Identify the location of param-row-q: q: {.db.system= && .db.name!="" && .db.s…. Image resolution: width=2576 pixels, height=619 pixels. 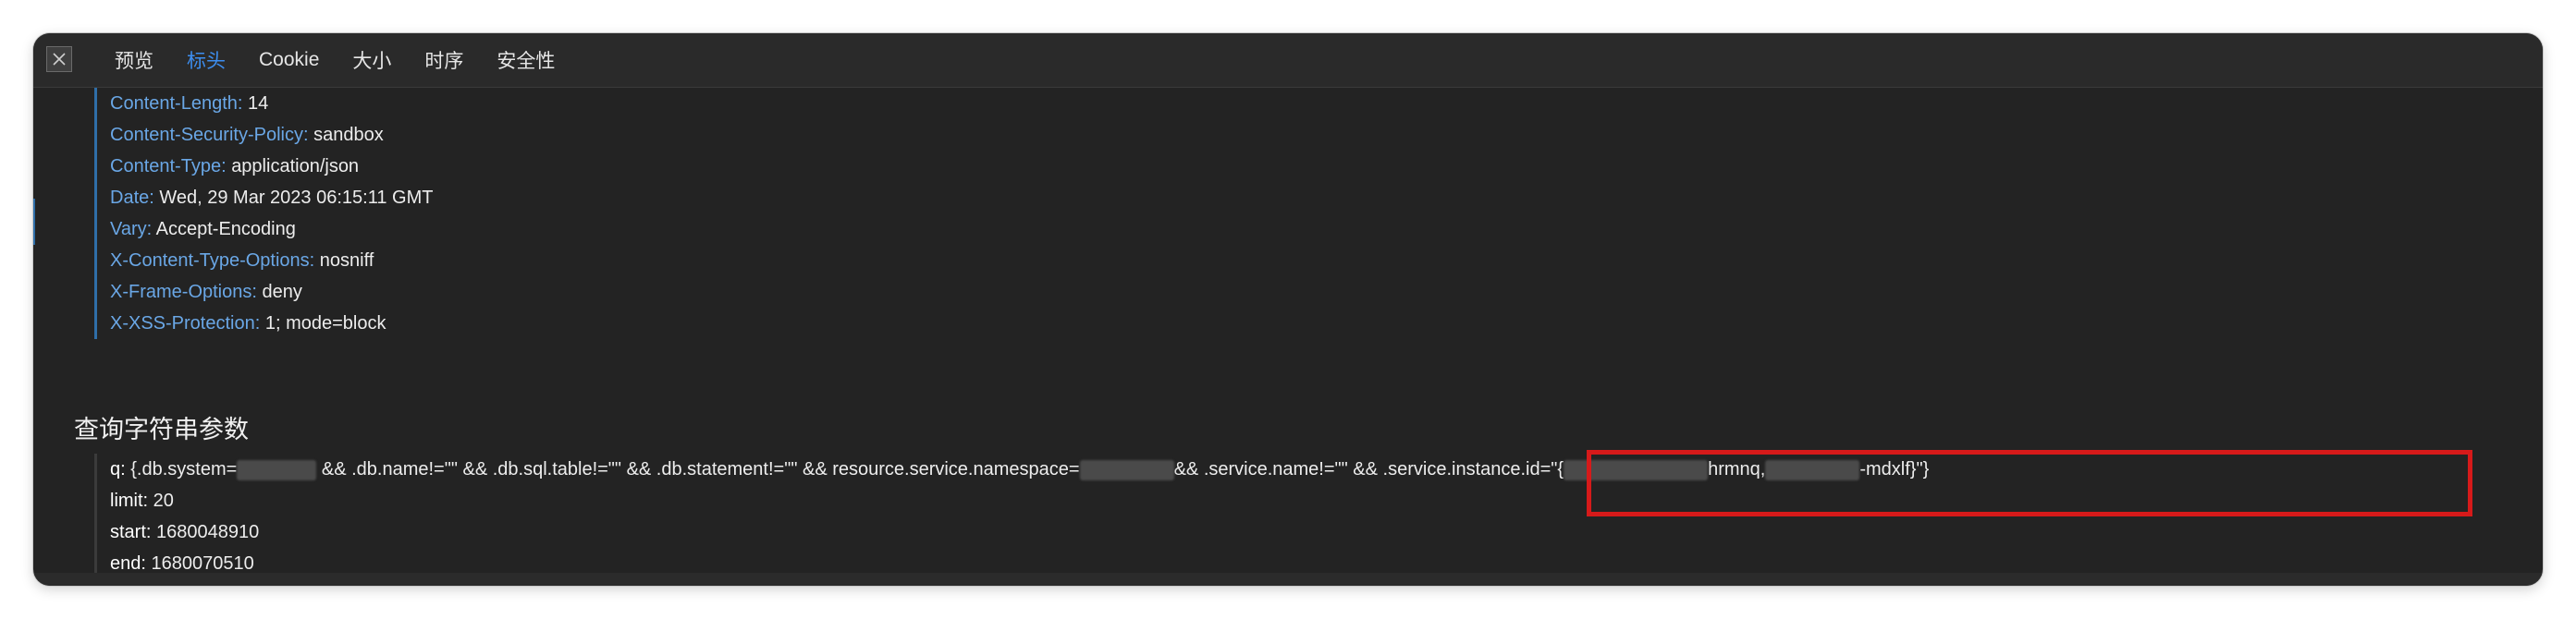
(1019, 469).